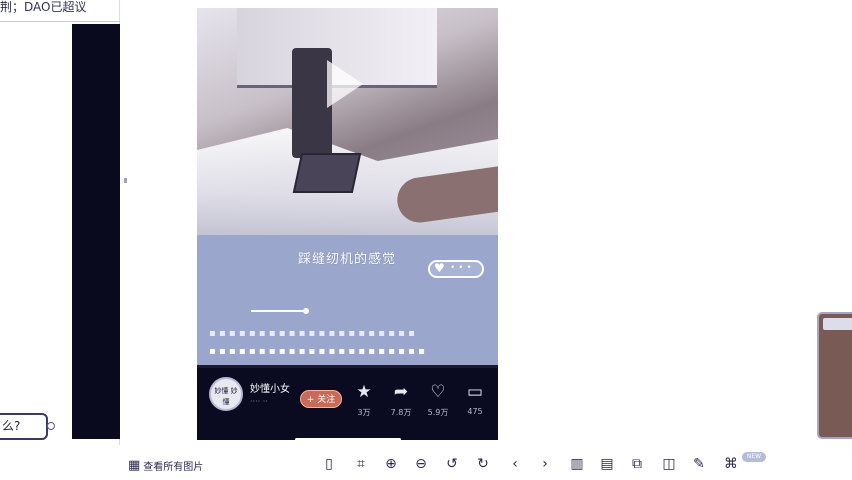 The width and height of the screenshot is (852, 480). What do you see at coordinates (259, 401) in the screenshot?
I see `author-subtext: ···· ··` at bounding box center [259, 401].